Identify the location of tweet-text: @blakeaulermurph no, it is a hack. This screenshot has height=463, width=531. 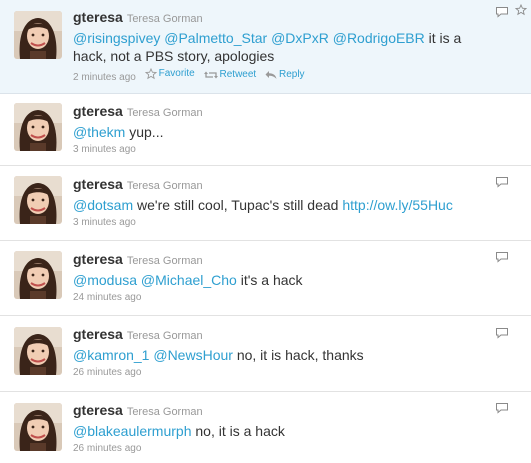
(285, 431).